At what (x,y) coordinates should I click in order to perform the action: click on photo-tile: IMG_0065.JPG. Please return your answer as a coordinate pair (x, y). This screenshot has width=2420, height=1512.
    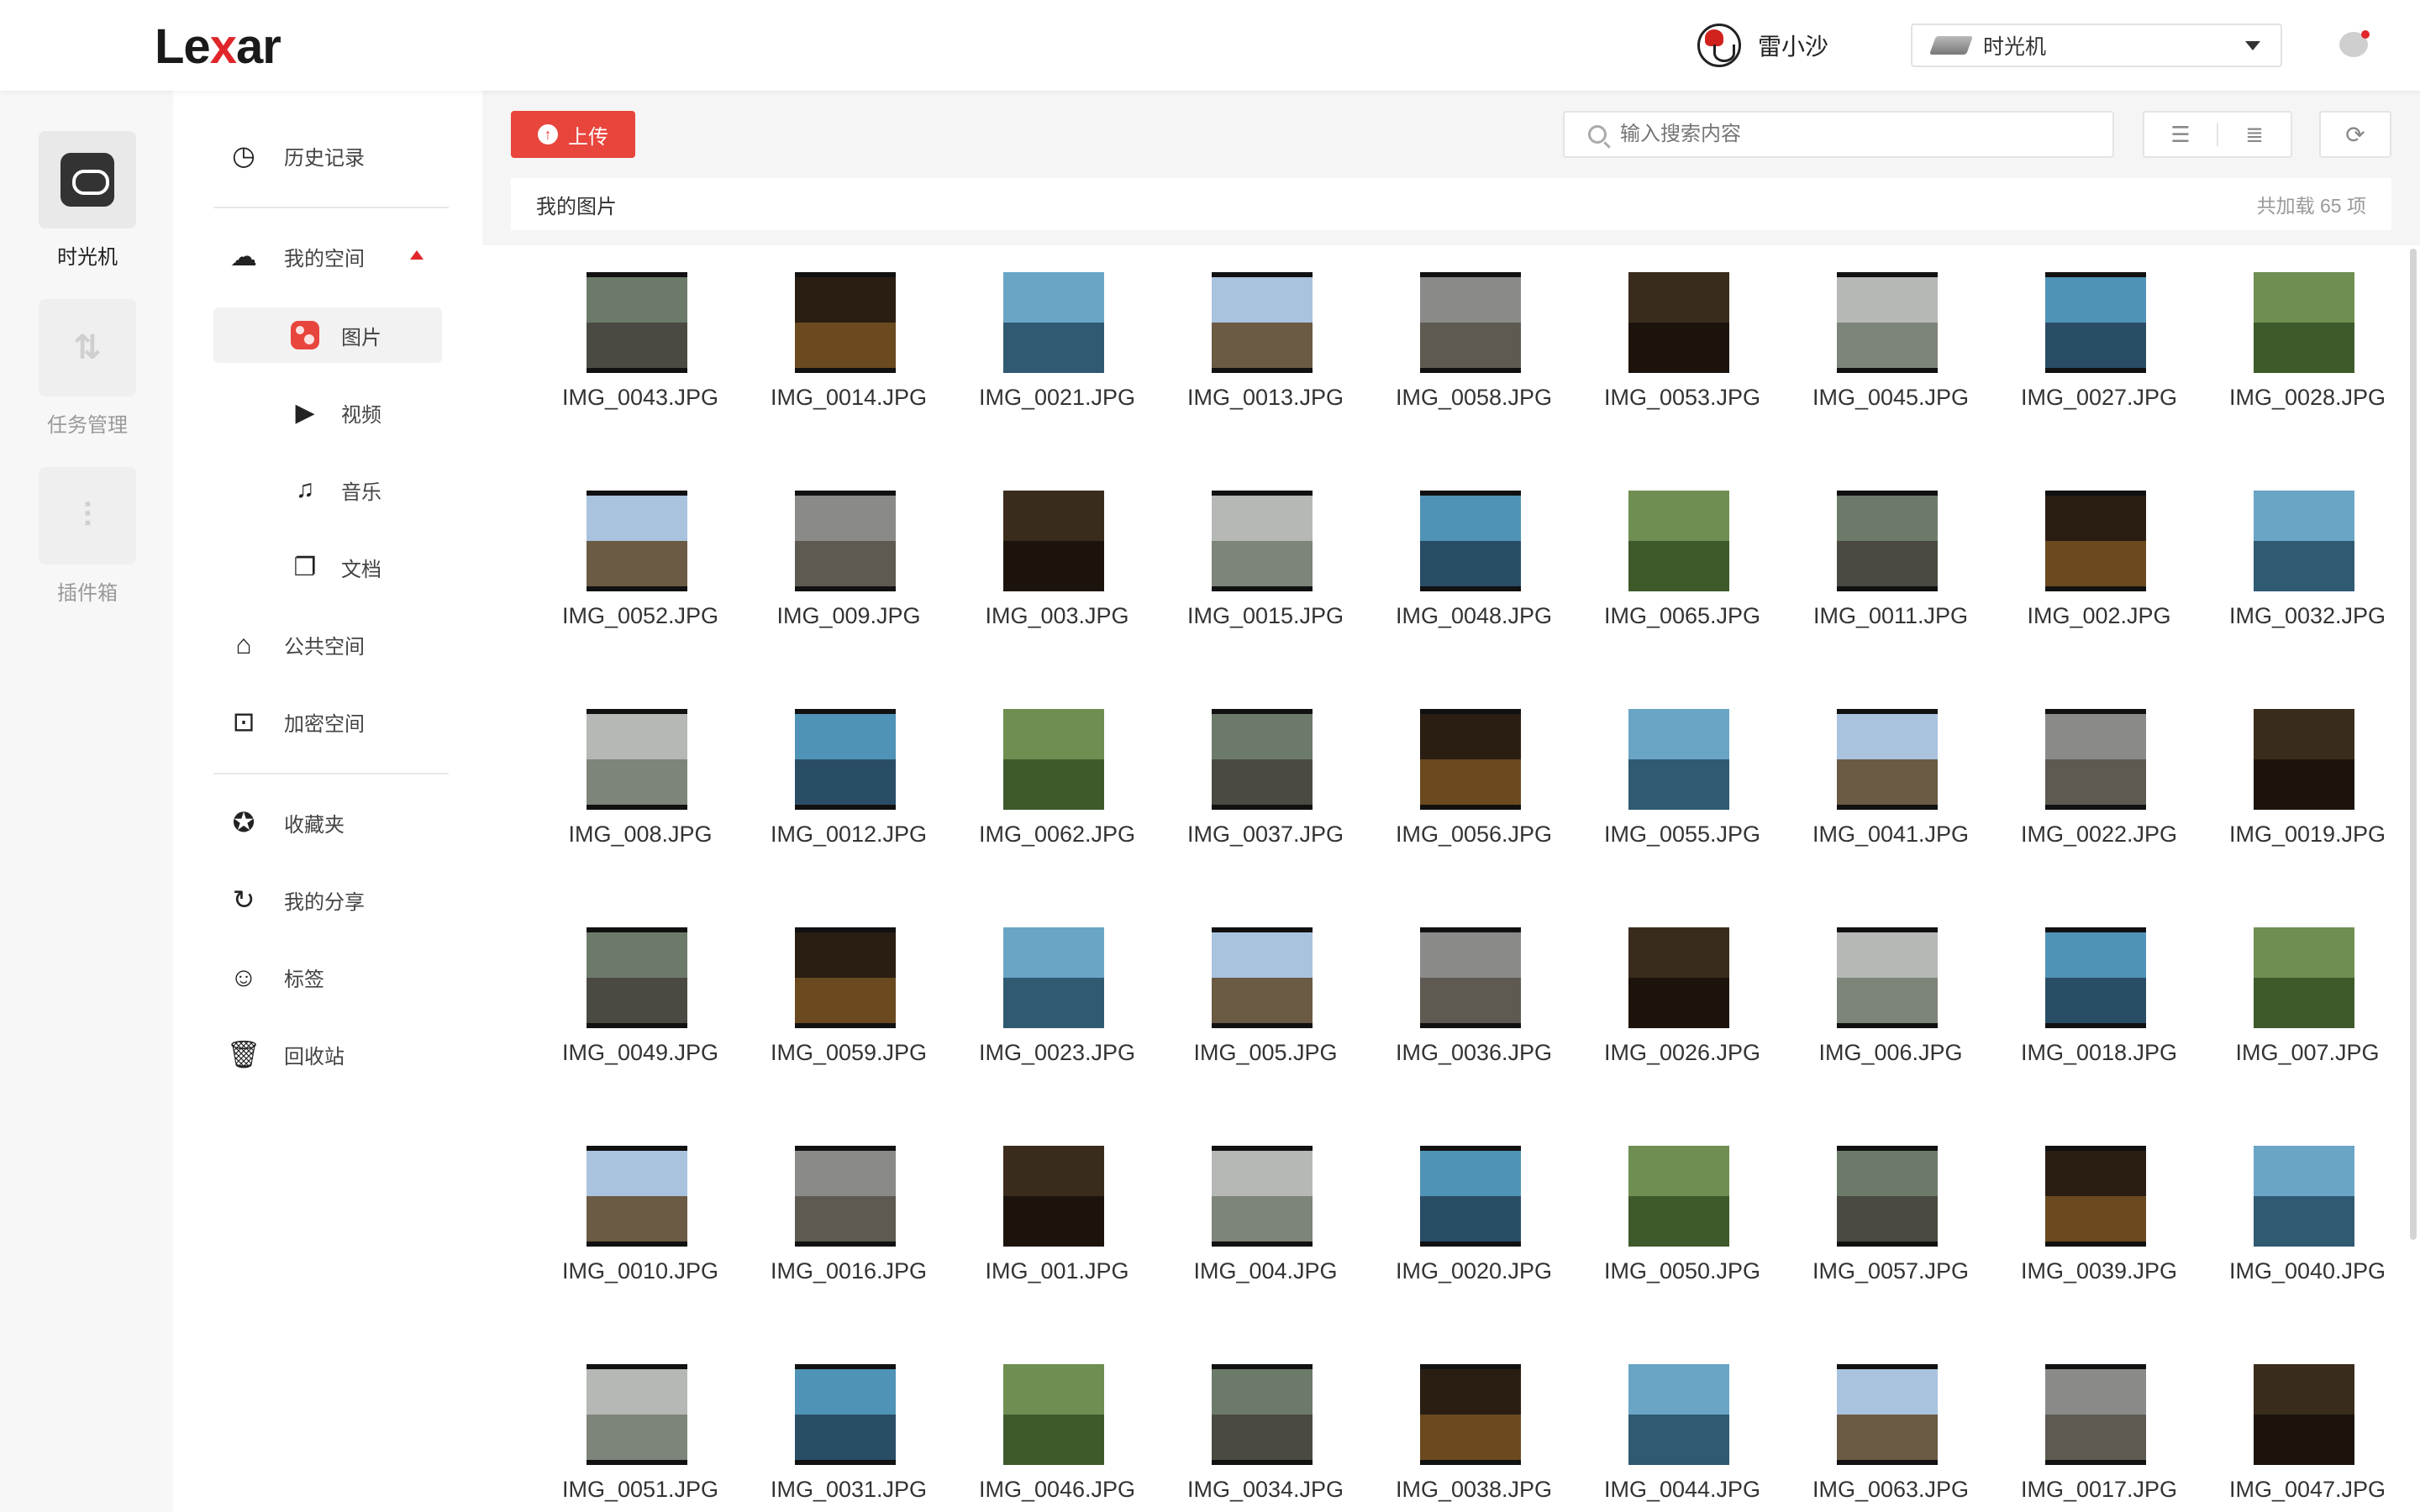
    Looking at the image, I should click on (1682, 570).